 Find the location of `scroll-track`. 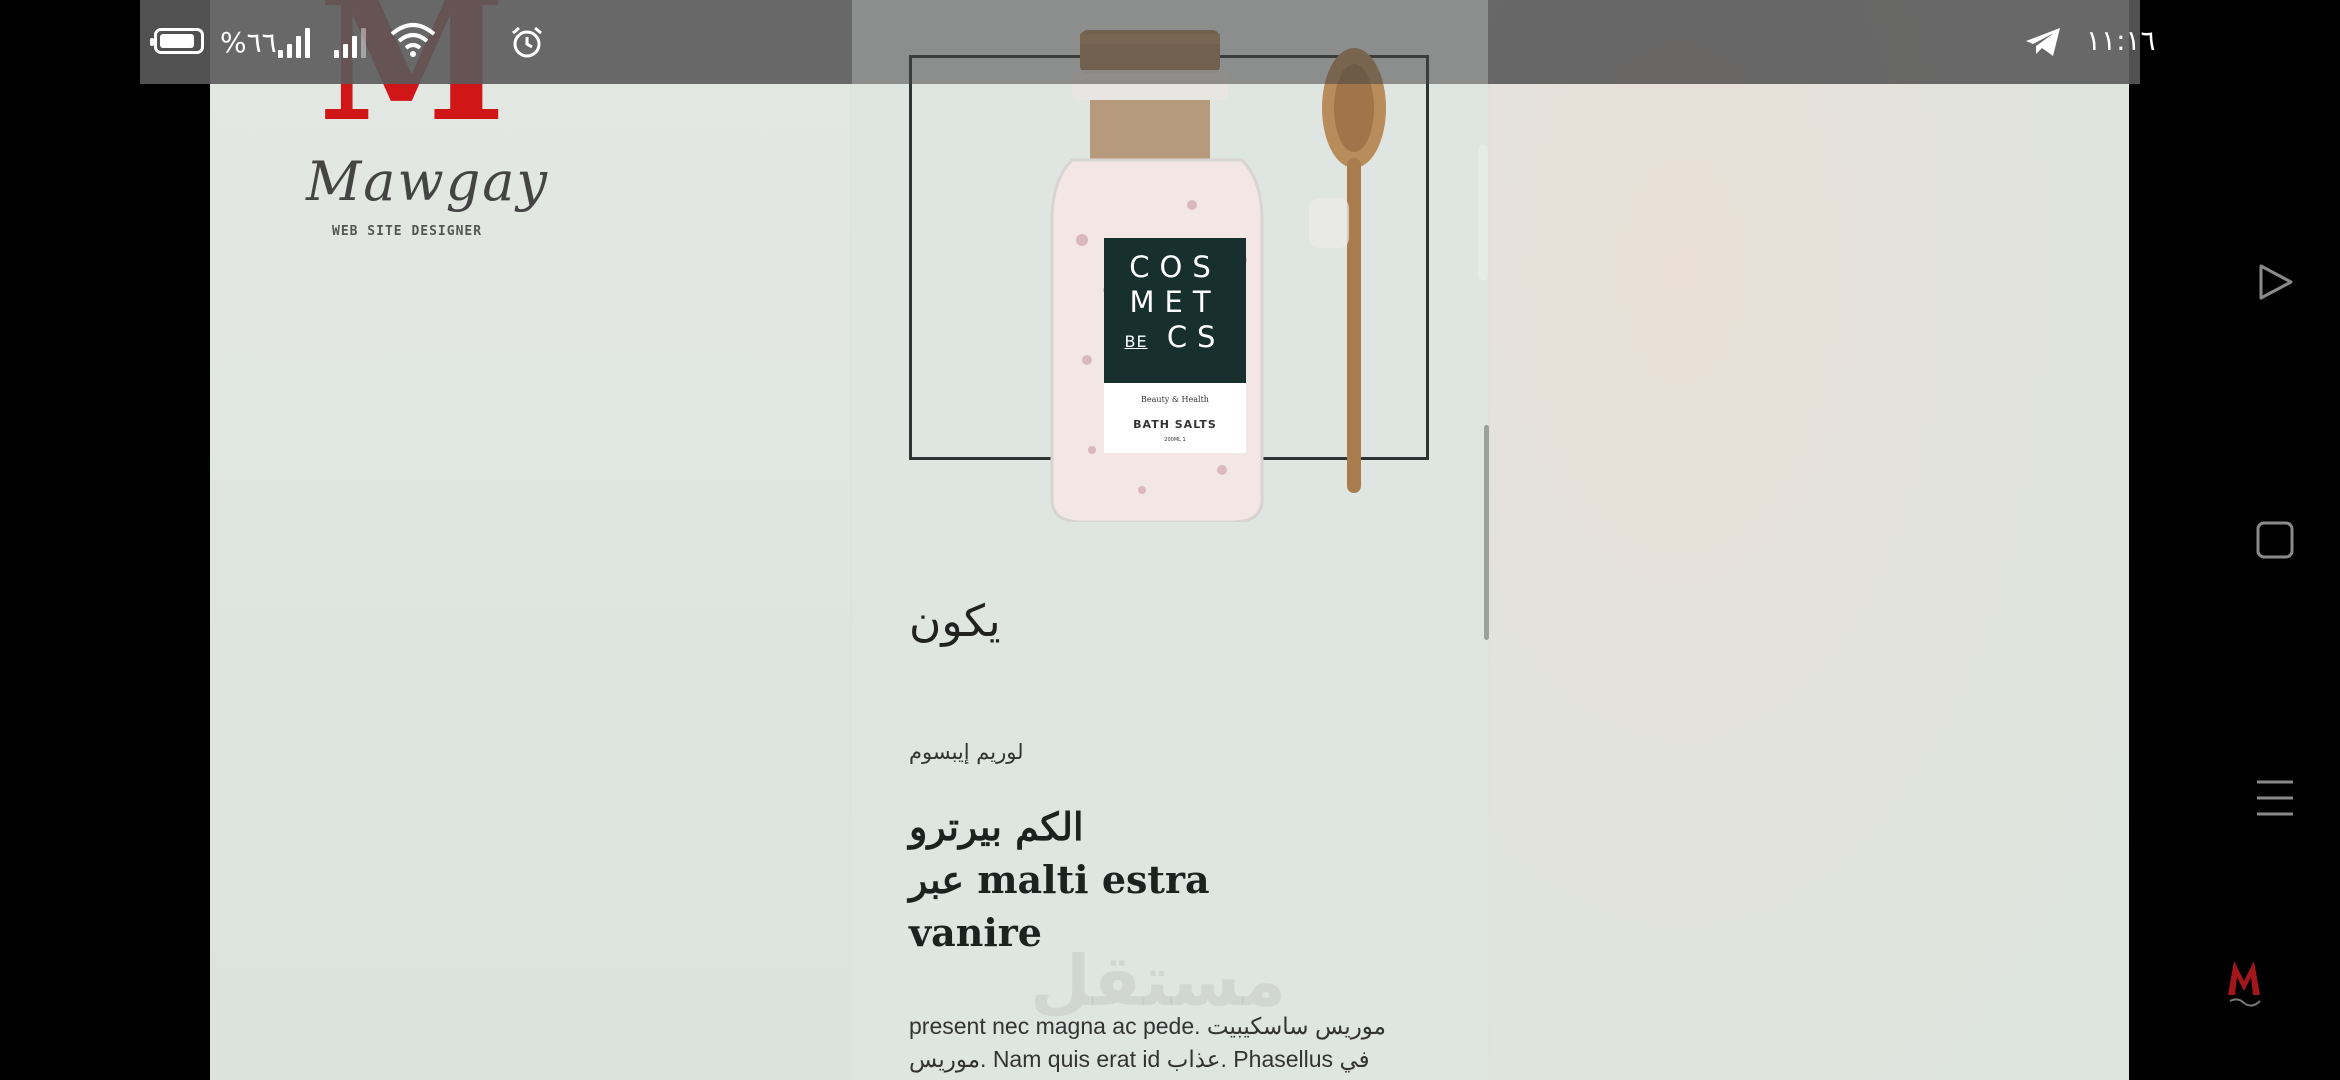

scroll-track is located at coordinates (1483, 212).